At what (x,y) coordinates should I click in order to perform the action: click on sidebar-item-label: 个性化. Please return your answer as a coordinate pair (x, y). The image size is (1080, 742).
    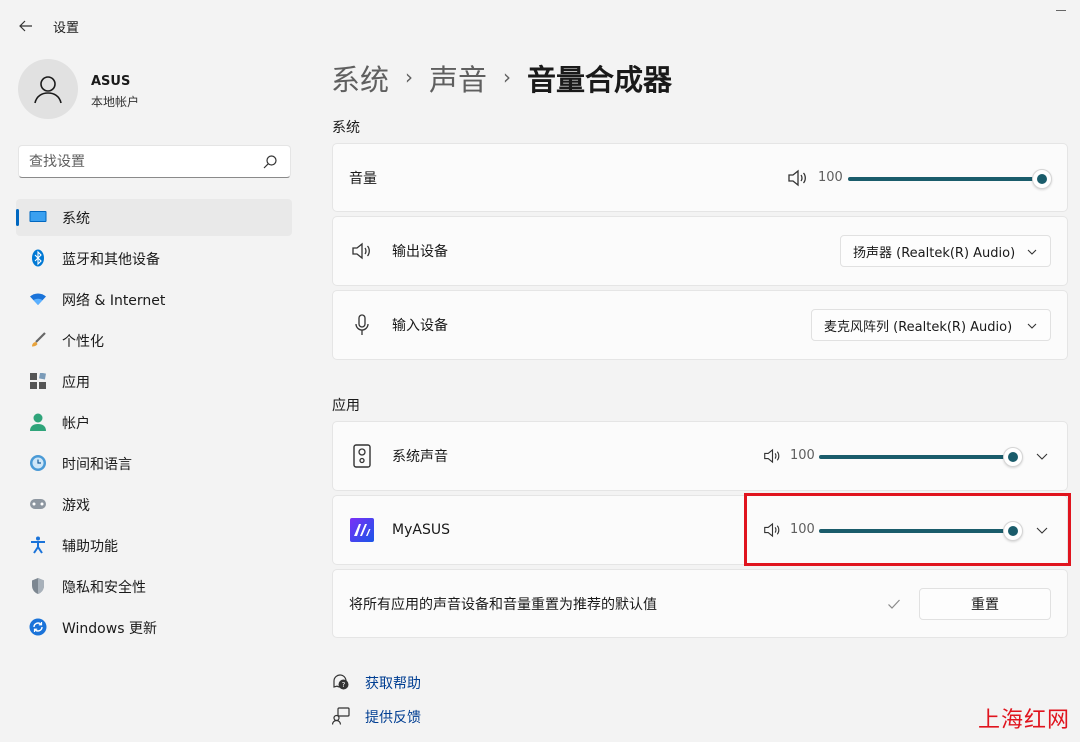
    Looking at the image, I should click on (83, 341).